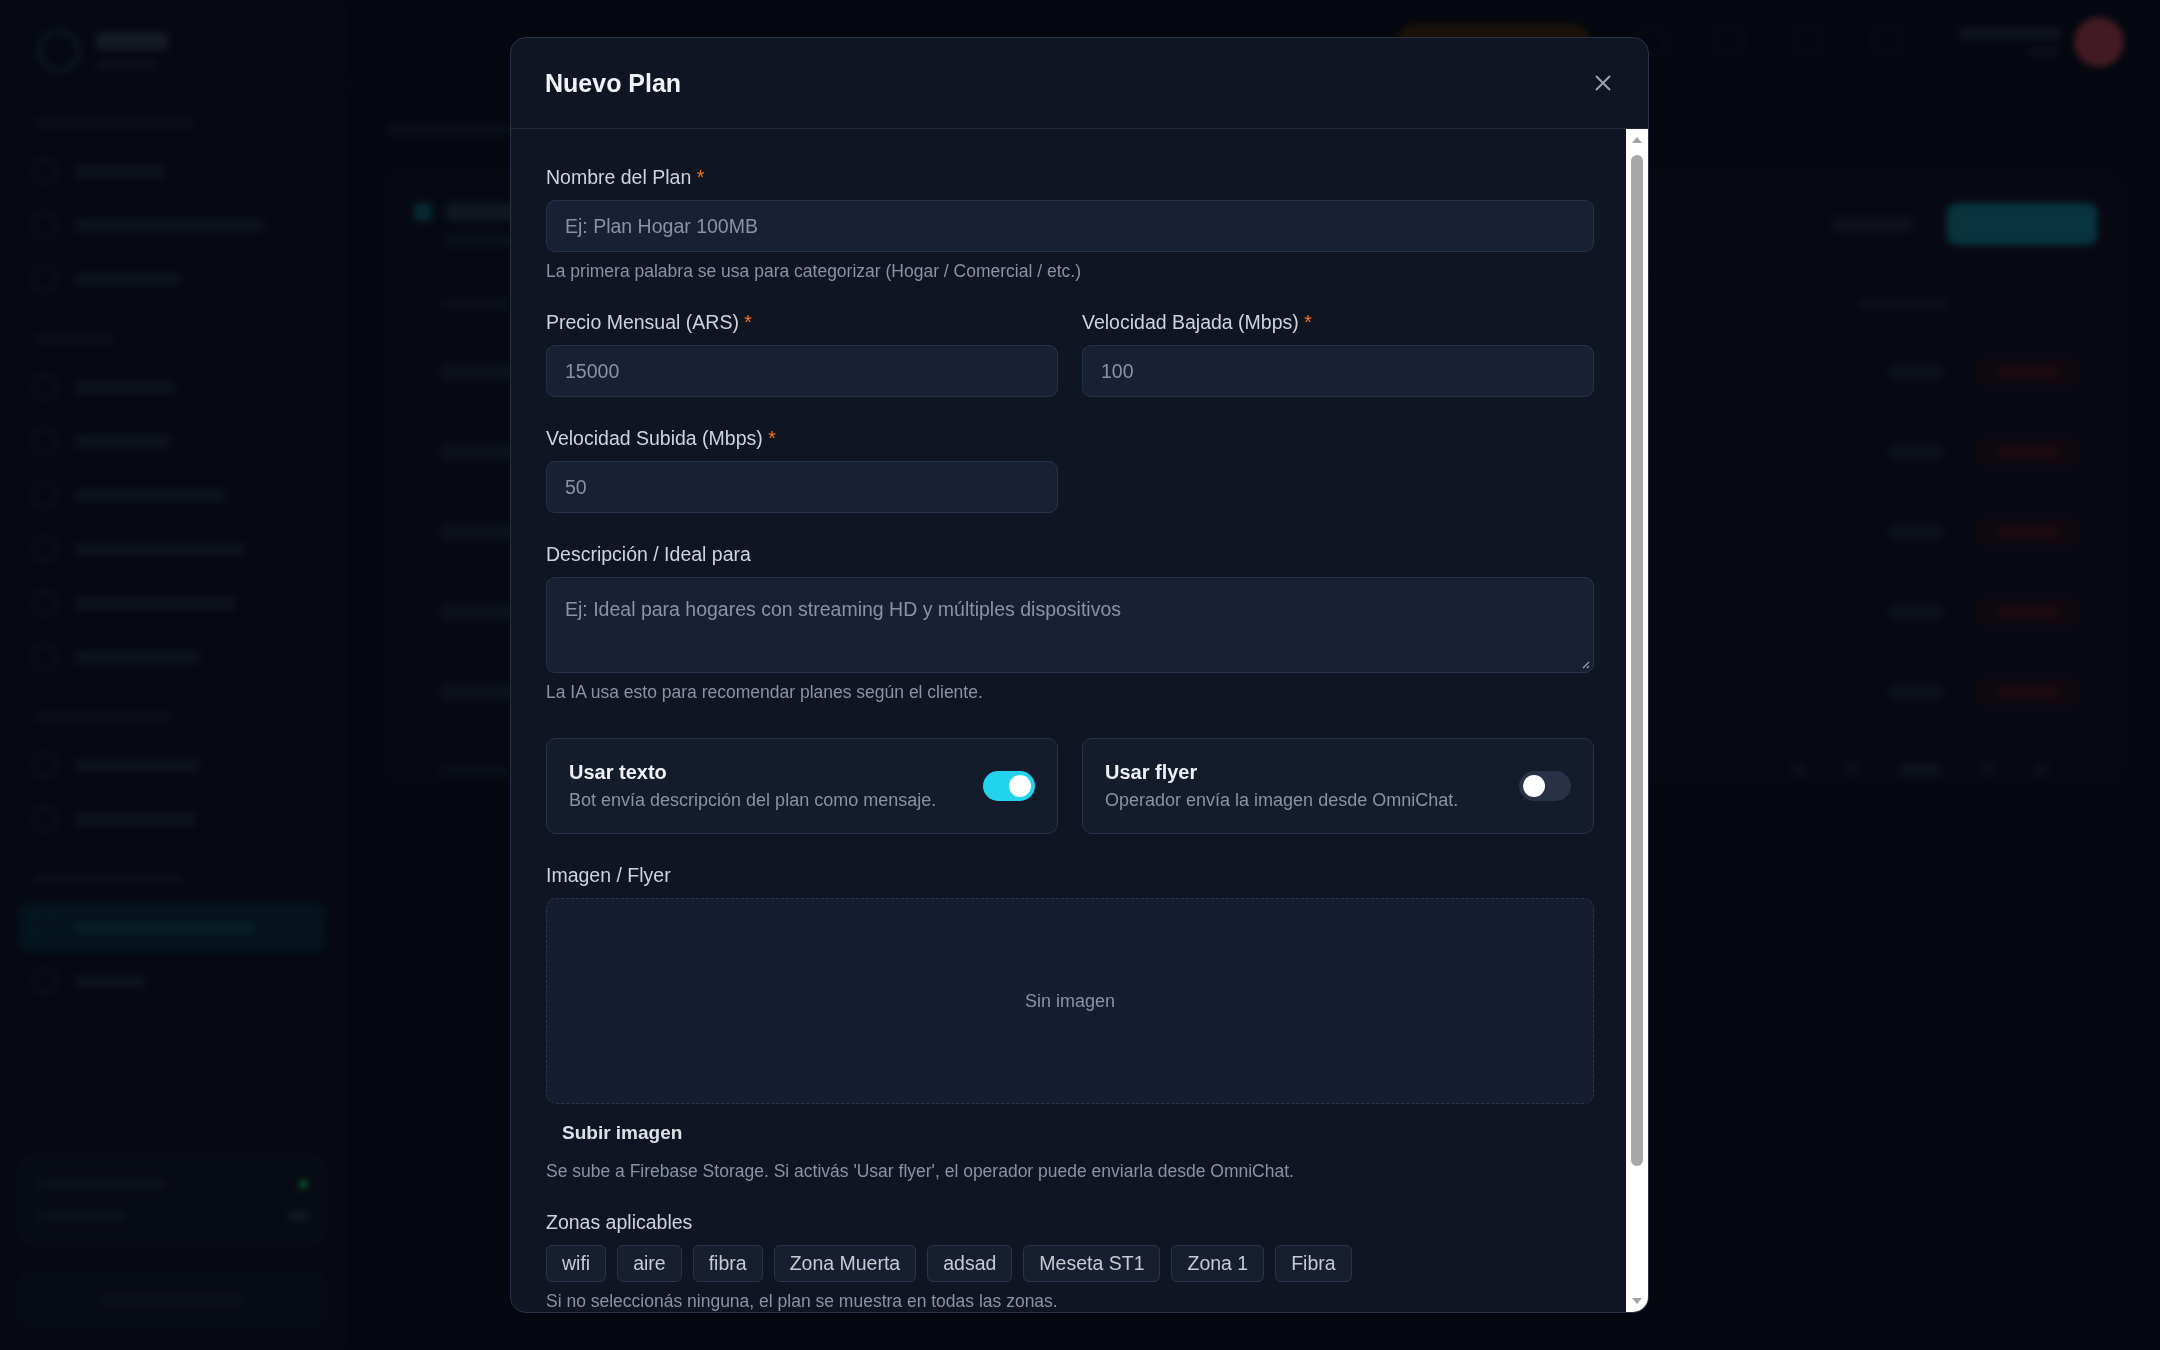 Image resolution: width=2160 pixels, height=1350 pixels. Describe the element at coordinates (1338, 371) in the screenshot. I see `input-field: 100` at that location.